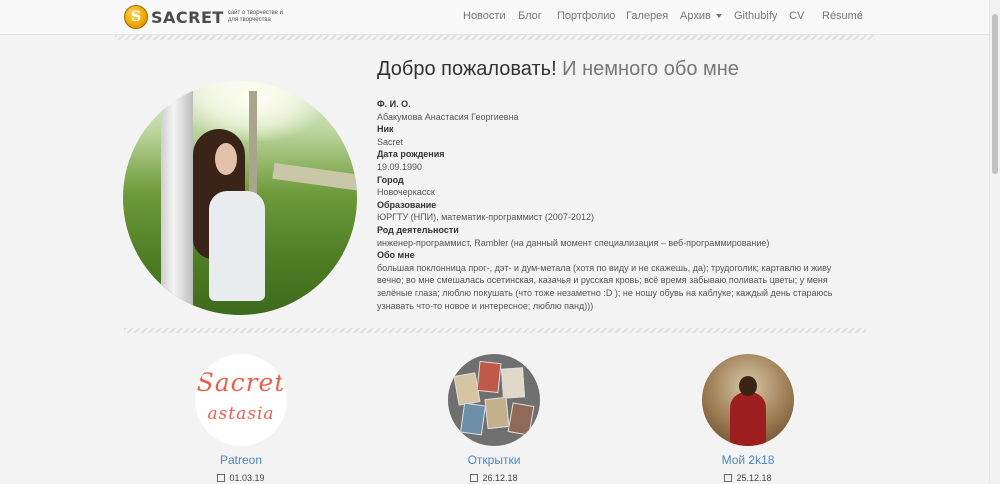 This screenshot has width=1000, height=484. I want to click on card-patreon-thumbnail: Sacret astasia, so click(241, 400).